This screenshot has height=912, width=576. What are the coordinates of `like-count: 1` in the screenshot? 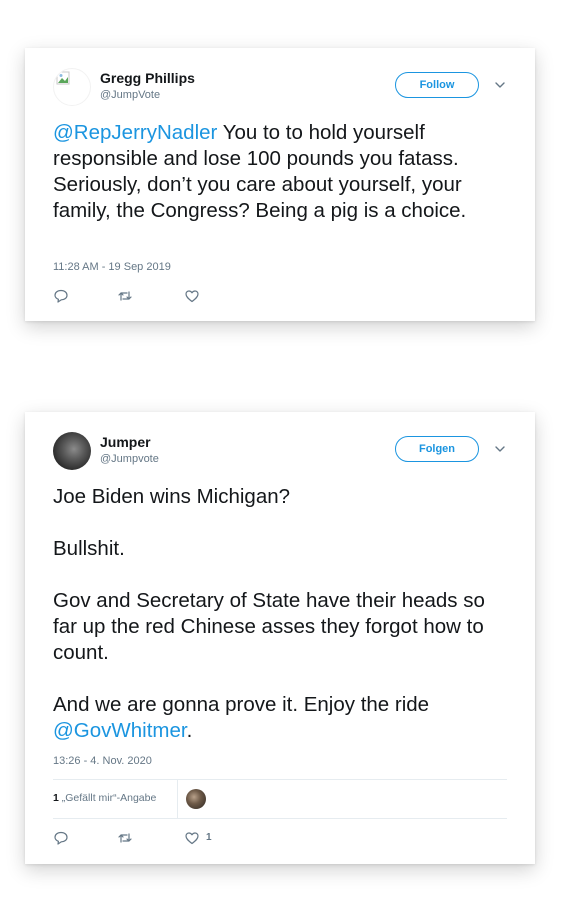 It's located at (209, 837).